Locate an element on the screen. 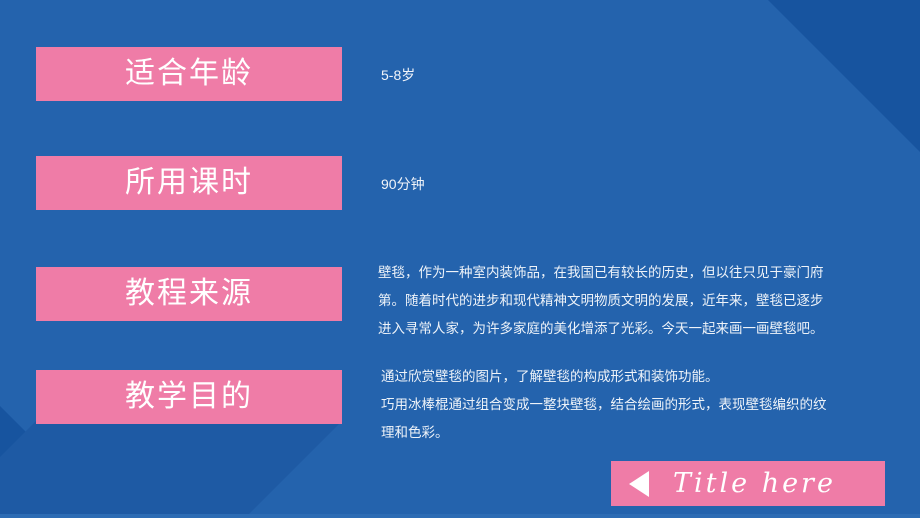 The height and width of the screenshot is (518, 920). label-chip-duration-text: 所用课时 is located at coordinates (189, 182).